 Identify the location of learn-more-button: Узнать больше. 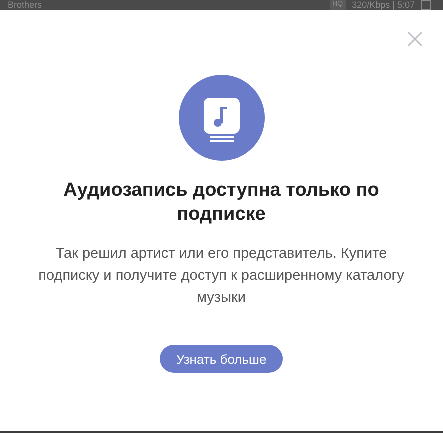
(221, 359).